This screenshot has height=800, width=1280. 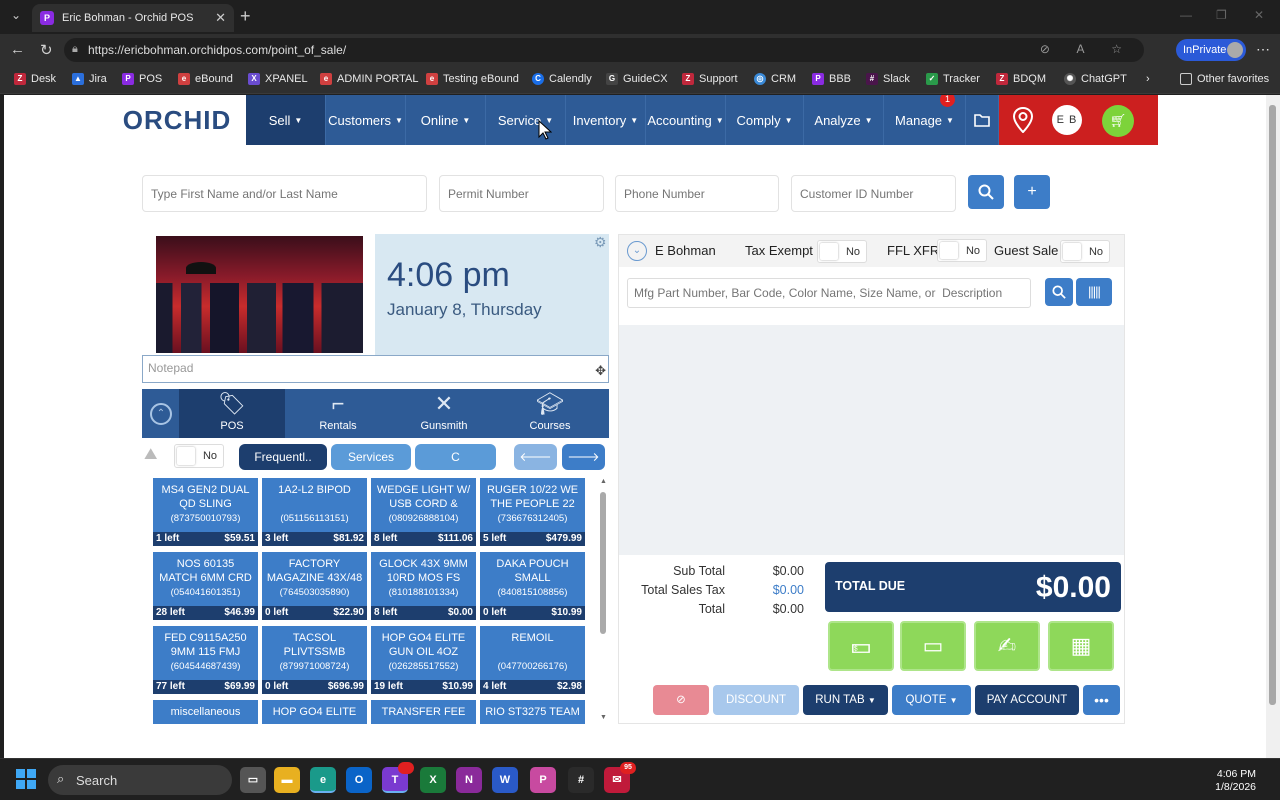 I want to click on user-avatar: E B, so click(x=1067, y=120).